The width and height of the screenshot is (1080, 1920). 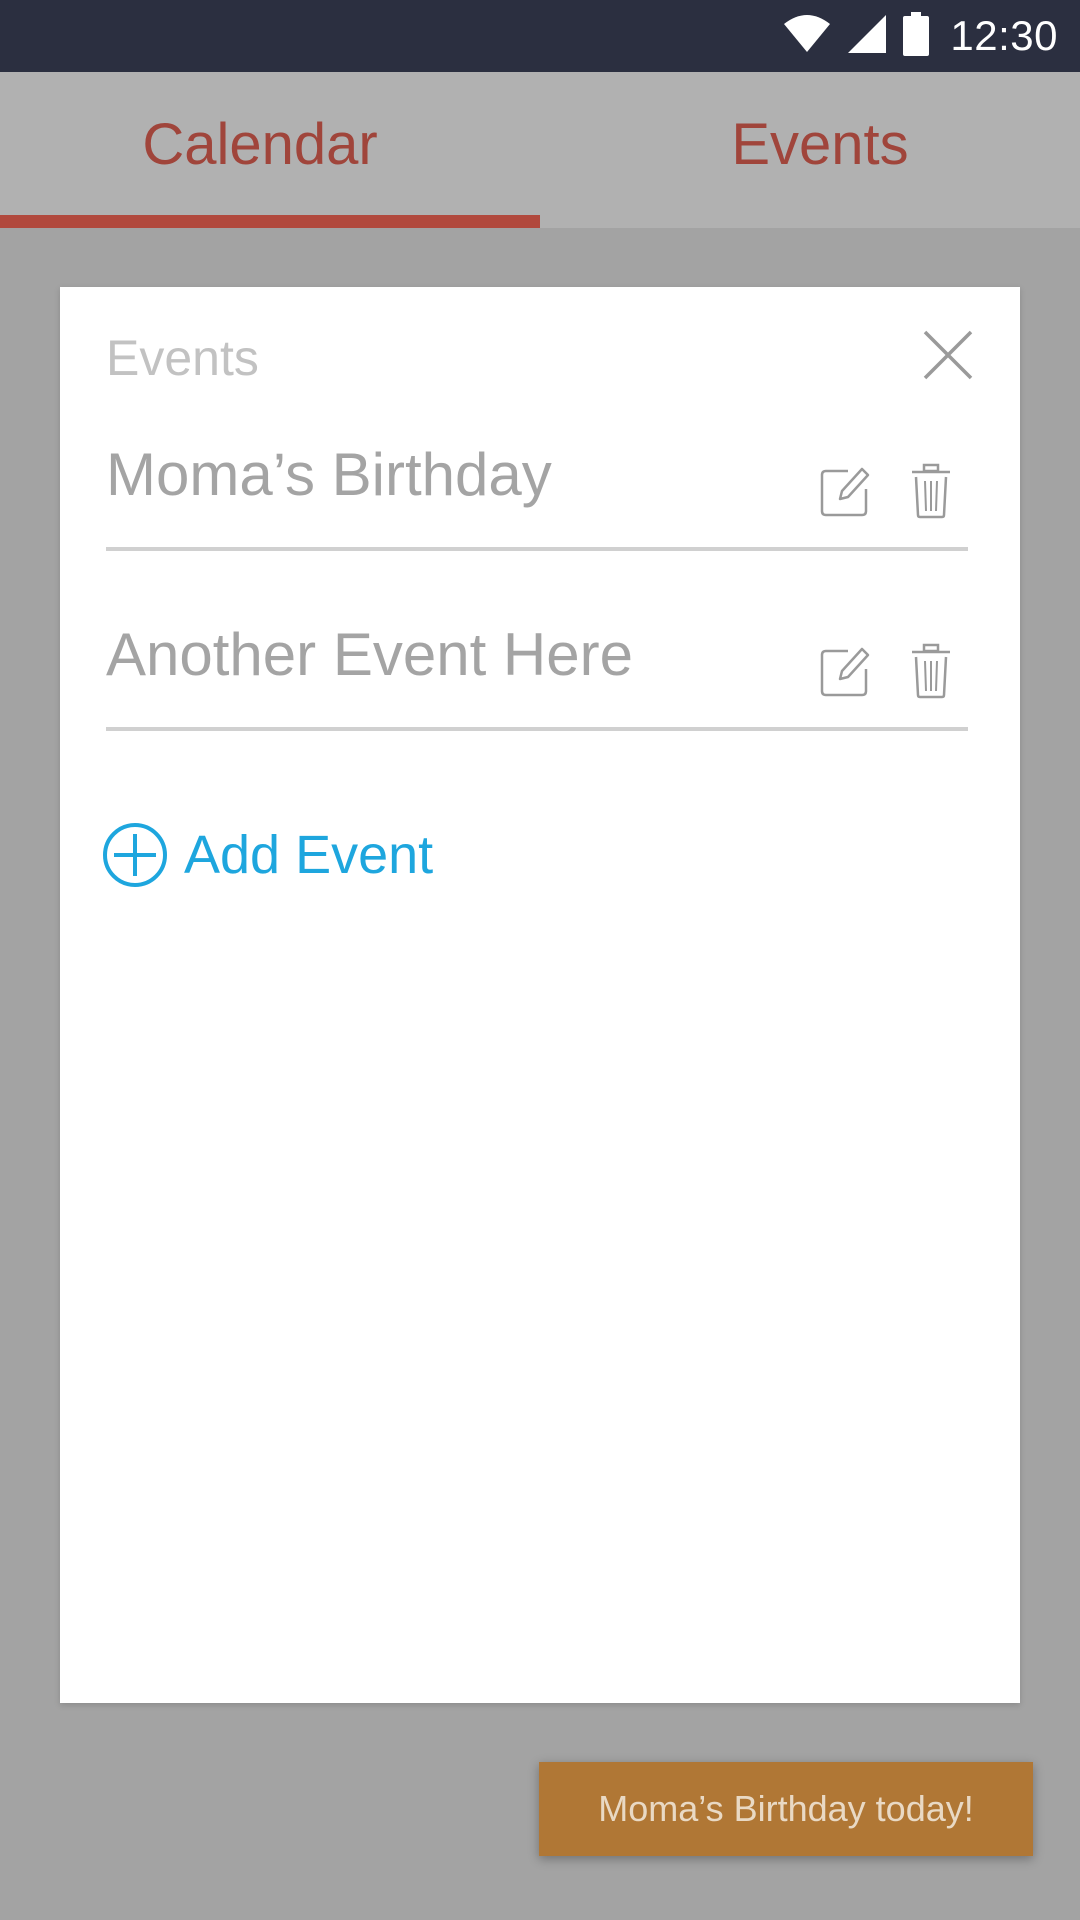 I want to click on tab-events: Events, so click(x=810, y=150).